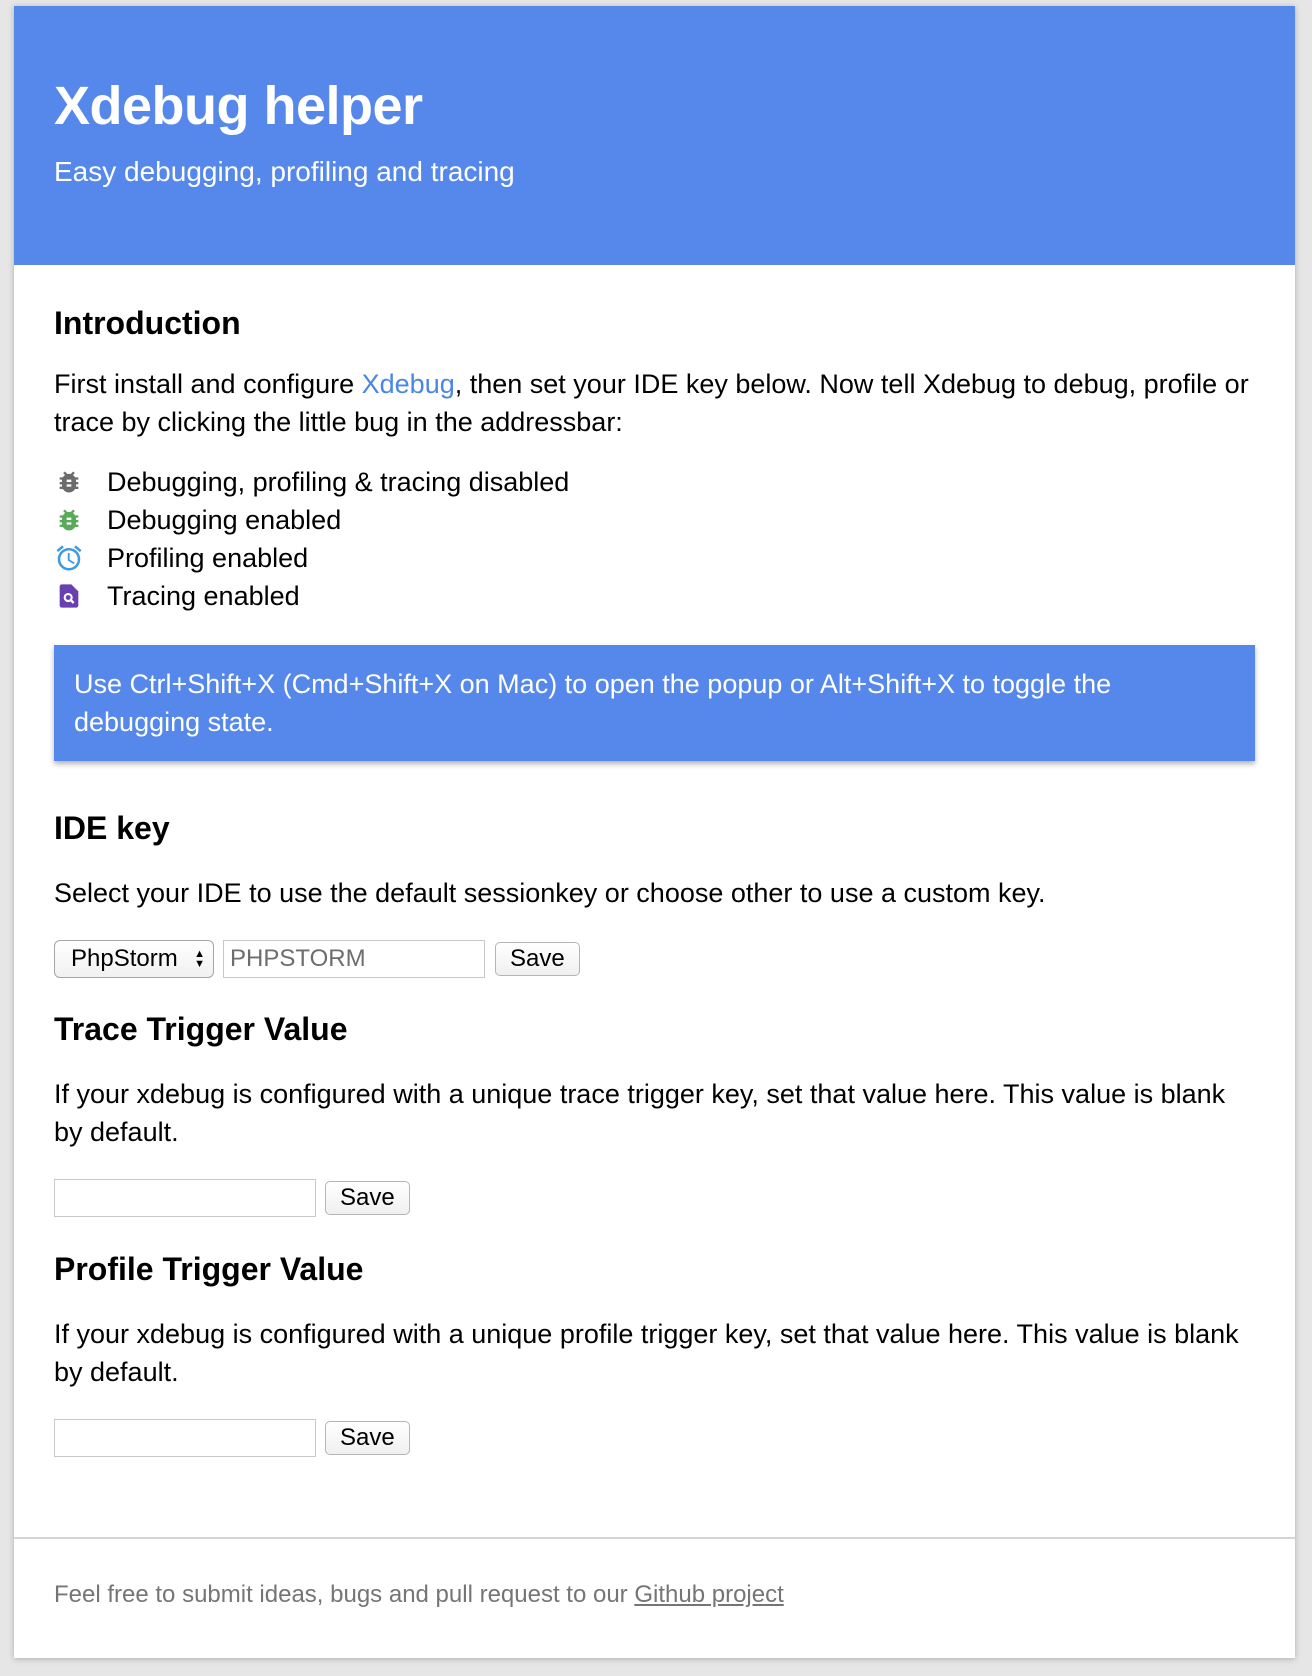 The image size is (1312, 1676). Describe the element at coordinates (69, 482) in the screenshot. I see `bug-gray-icon` at that location.